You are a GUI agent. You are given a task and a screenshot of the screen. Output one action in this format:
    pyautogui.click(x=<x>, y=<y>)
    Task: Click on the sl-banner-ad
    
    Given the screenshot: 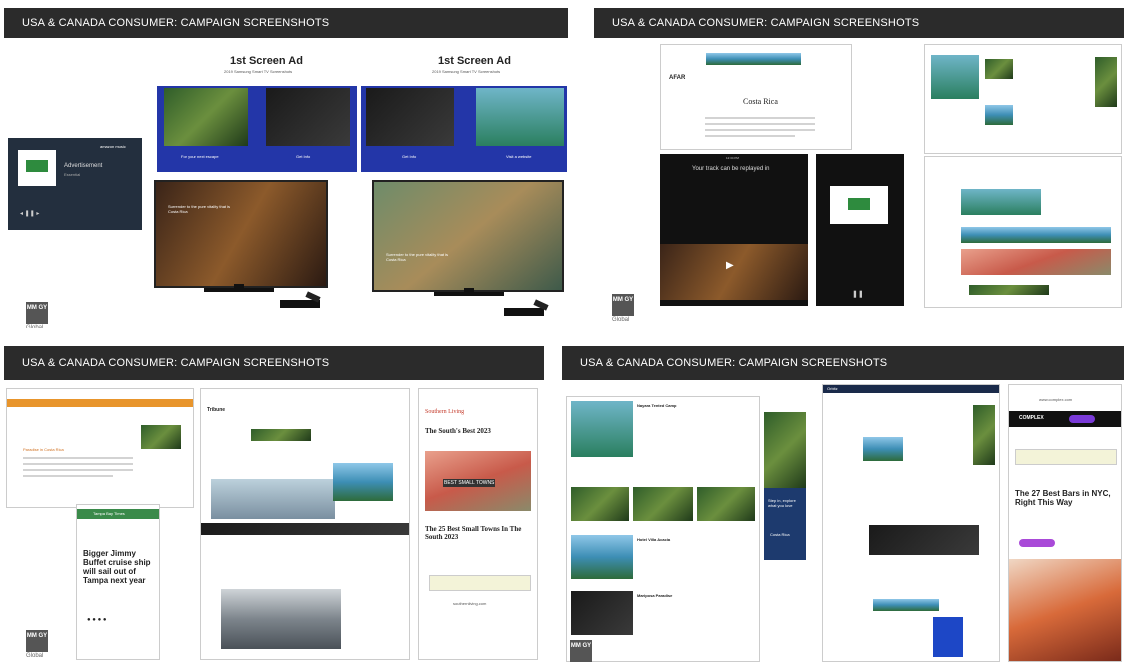 What is the action you would take?
    pyautogui.click(x=480, y=583)
    